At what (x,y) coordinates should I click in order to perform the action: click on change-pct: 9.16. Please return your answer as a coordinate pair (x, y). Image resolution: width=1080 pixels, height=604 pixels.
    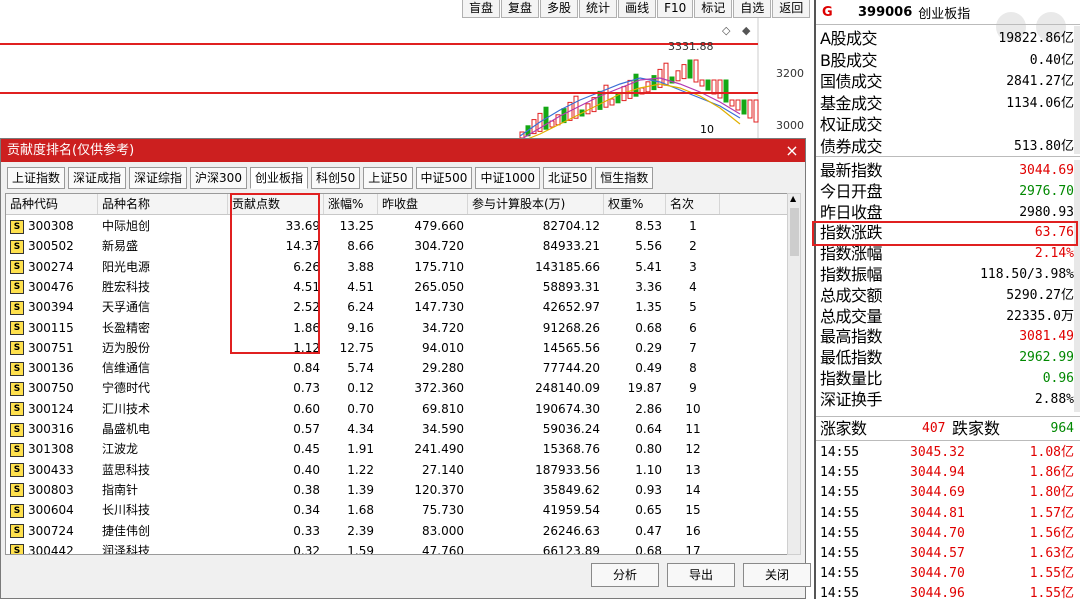
    Looking at the image, I should click on (360, 327).